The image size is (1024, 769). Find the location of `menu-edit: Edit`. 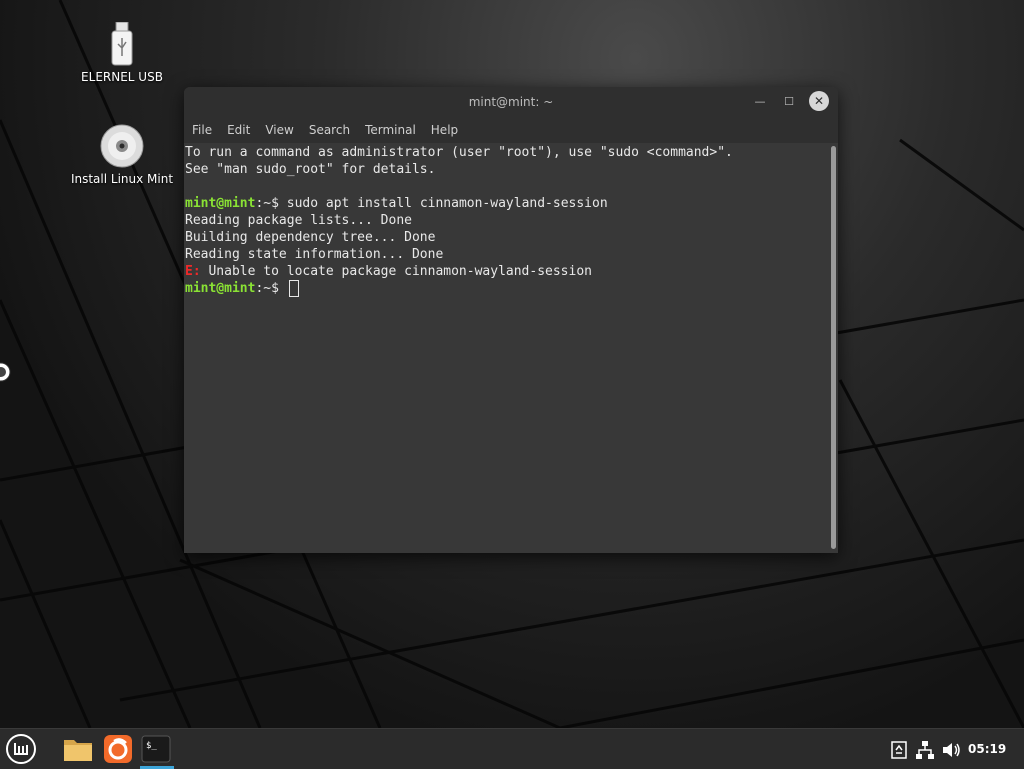

menu-edit: Edit is located at coordinates (238, 127).